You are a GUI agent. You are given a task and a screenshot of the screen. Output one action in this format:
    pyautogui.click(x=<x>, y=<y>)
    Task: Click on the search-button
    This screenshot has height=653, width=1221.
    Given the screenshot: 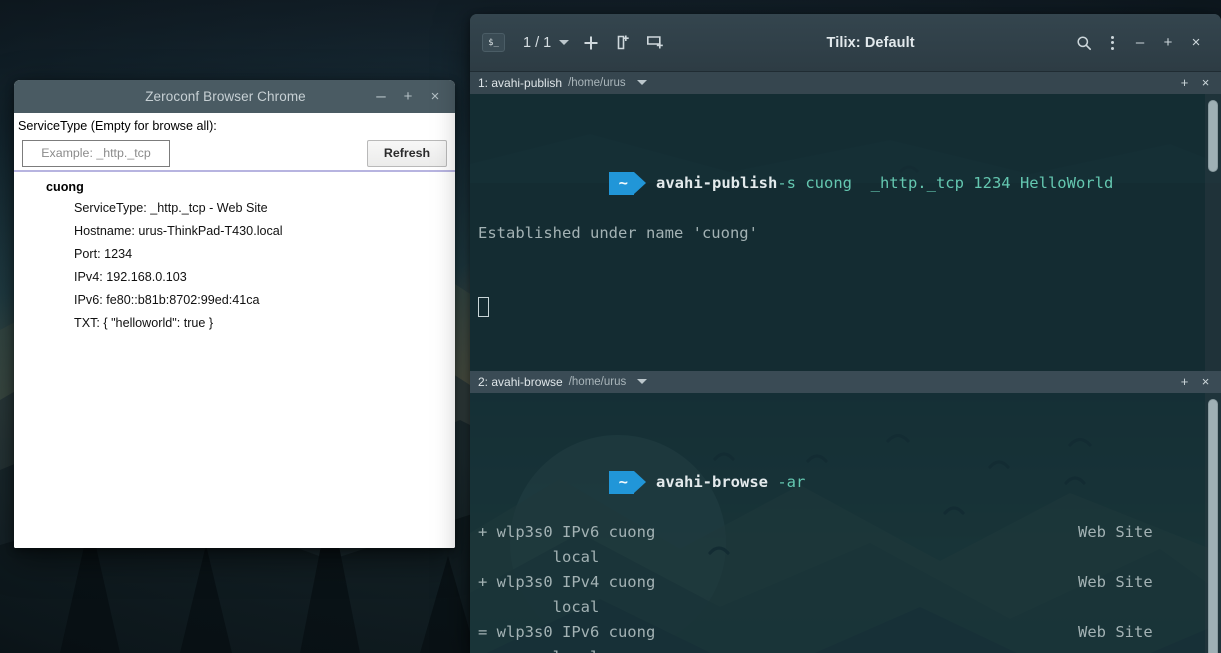 What is the action you would take?
    pyautogui.click(x=1084, y=43)
    